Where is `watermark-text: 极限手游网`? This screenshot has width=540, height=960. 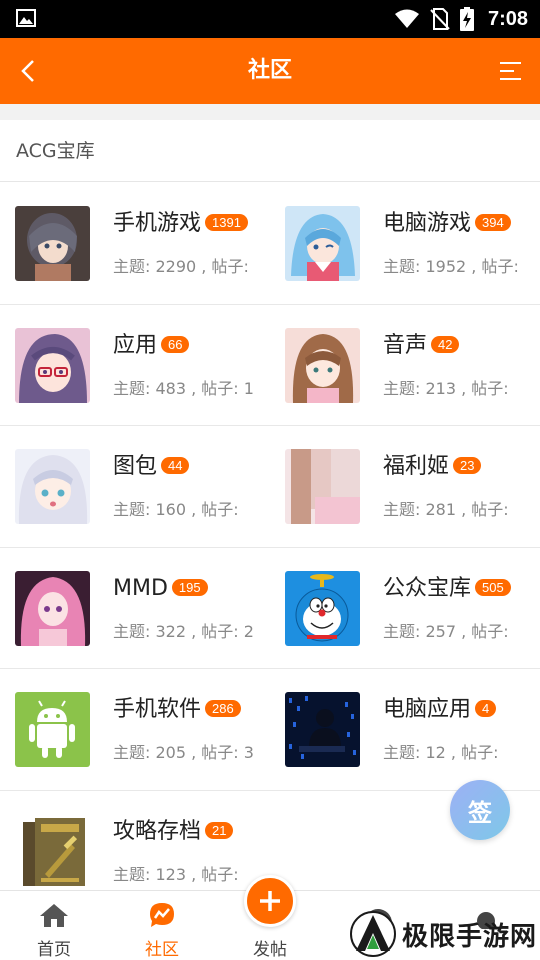 watermark-text: 极限手游网 is located at coordinates (470, 936).